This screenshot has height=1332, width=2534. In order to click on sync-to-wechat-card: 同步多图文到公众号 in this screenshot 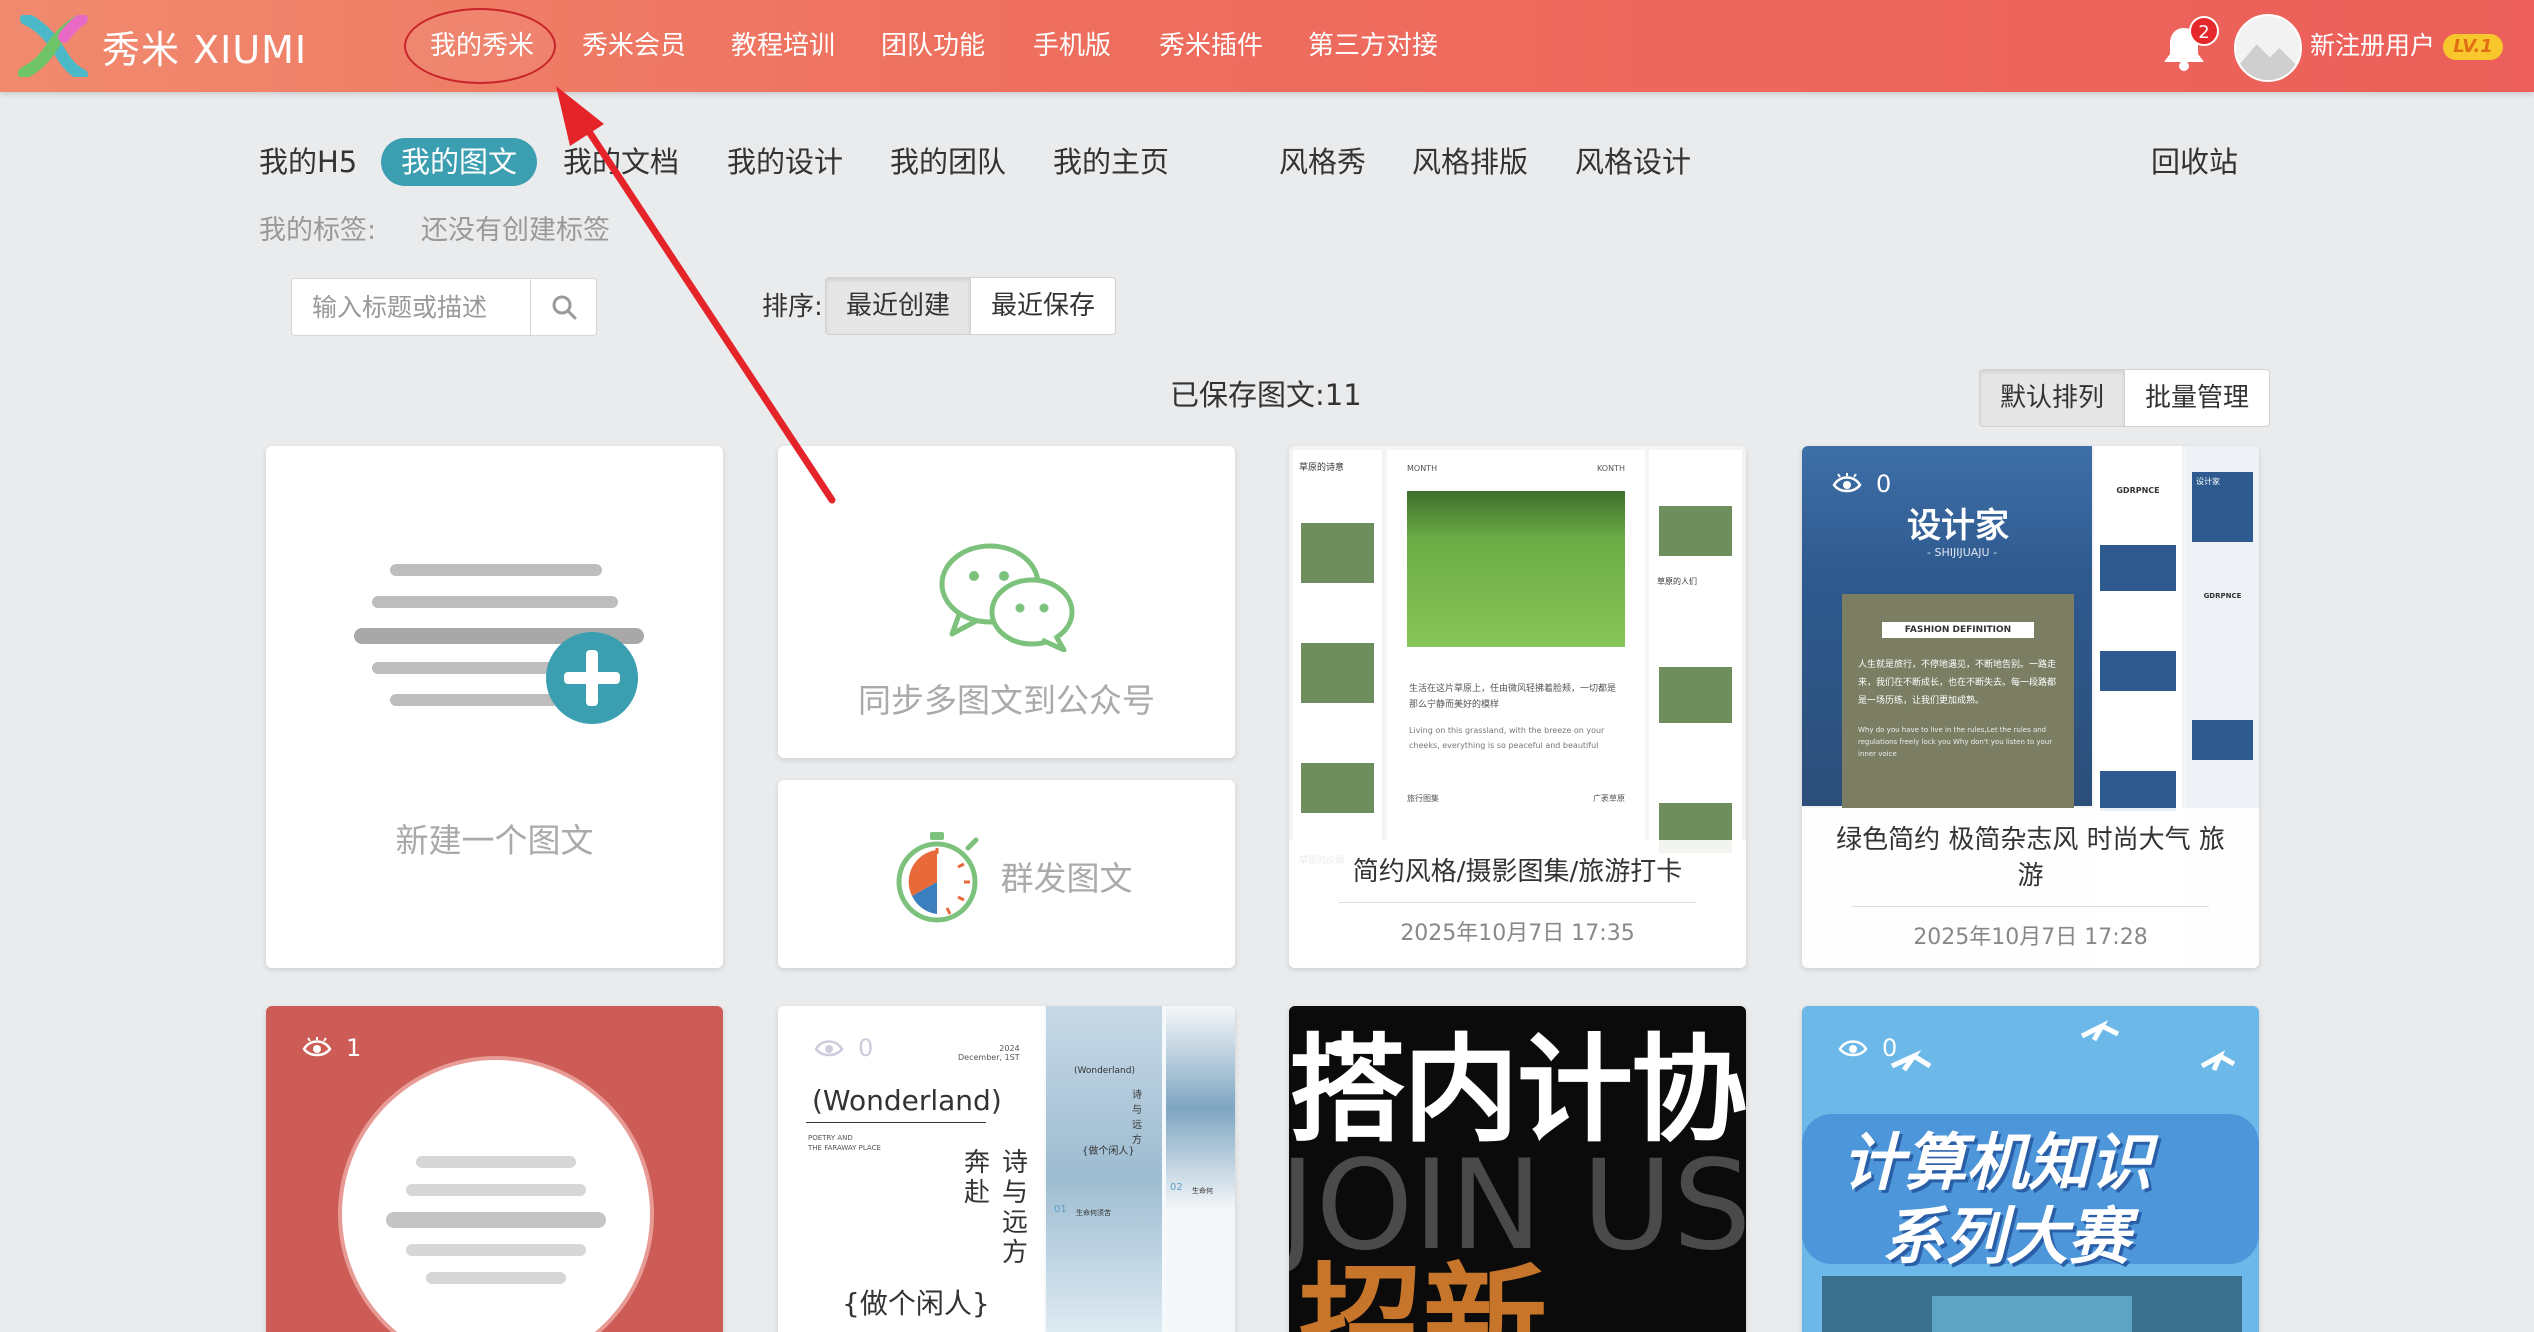, I will do `click(1006, 602)`.